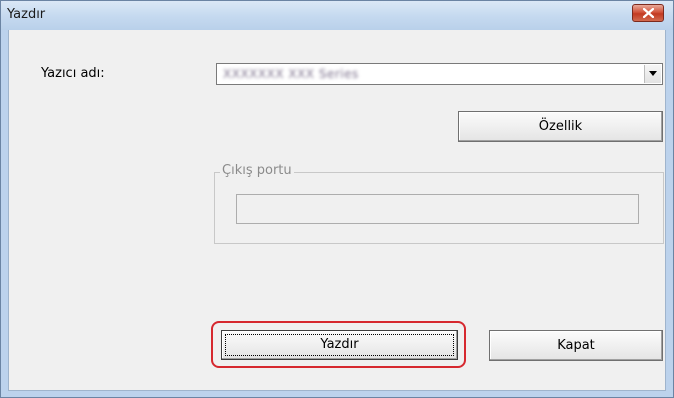 This screenshot has width=674, height=398. Describe the element at coordinates (337, 15) in the screenshot. I see `title-bar: Yazdır` at that location.